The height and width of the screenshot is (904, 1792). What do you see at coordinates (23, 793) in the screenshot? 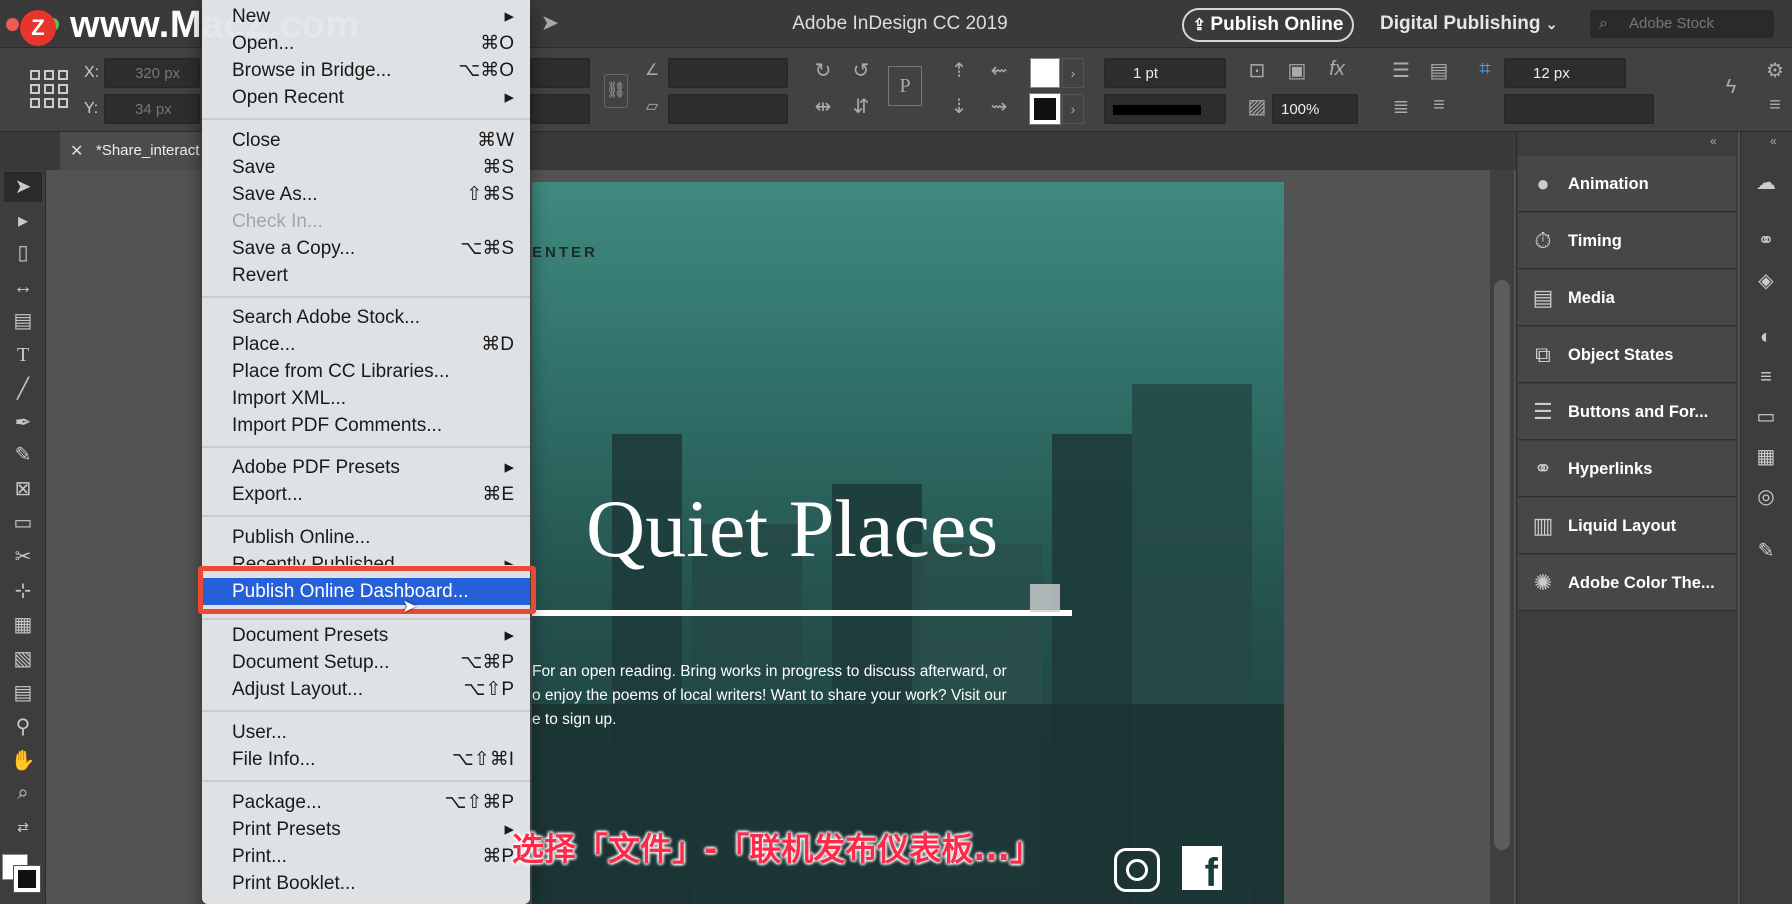
I see `zoom-tool-icon: ⌕` at bounding box center [23, 793].